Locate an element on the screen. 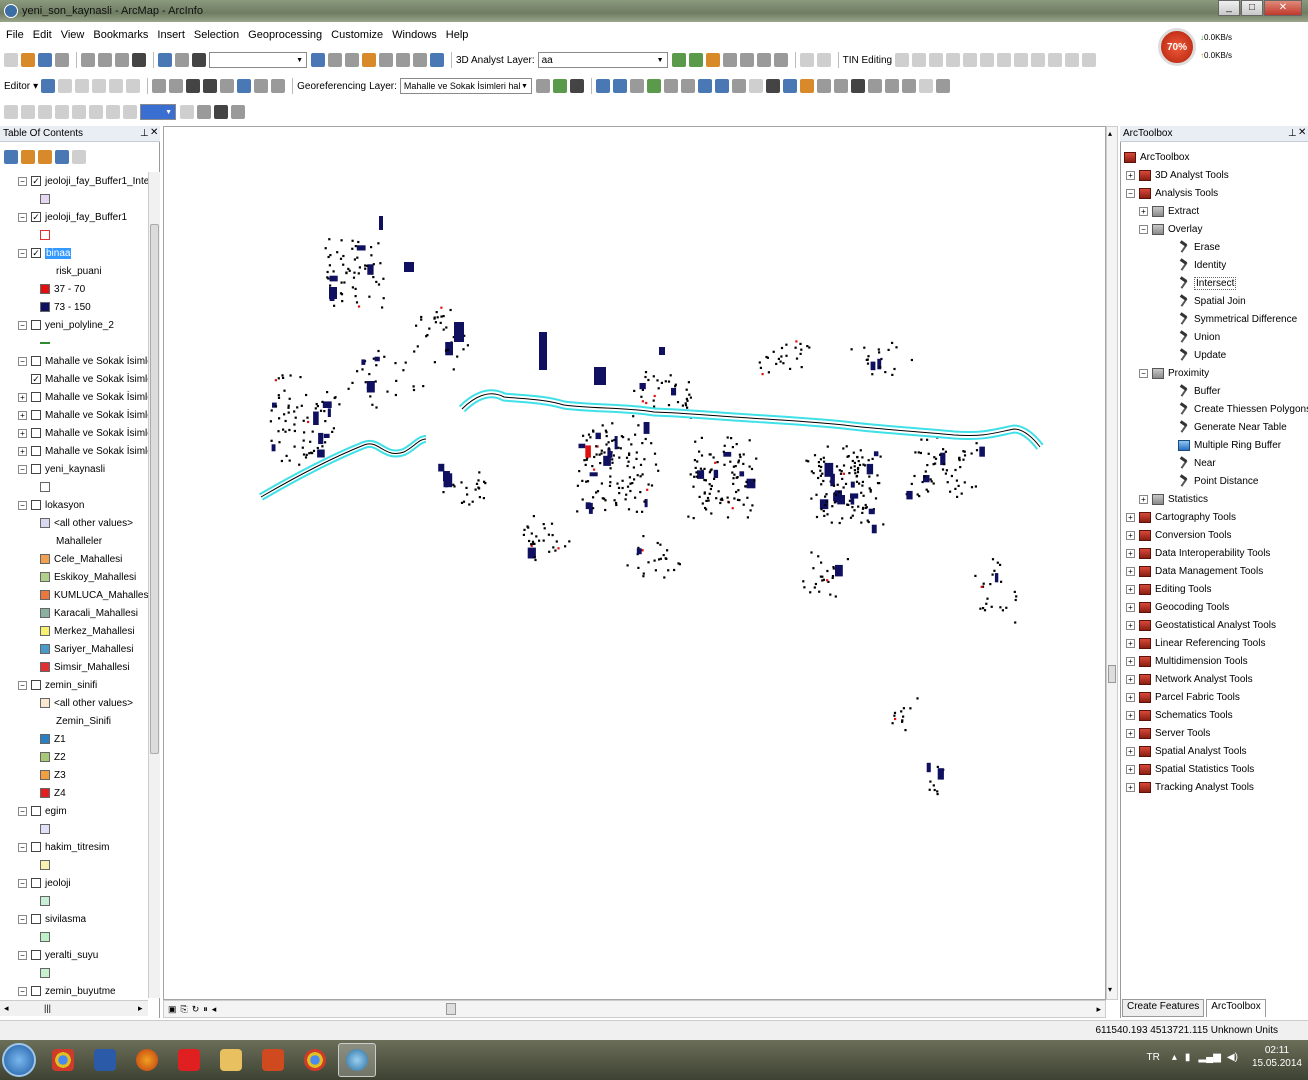 This screenshot has width=1308, height=1080. arctoolbox-pin-icon: ⊥ is located at coordinates (1292, 133).